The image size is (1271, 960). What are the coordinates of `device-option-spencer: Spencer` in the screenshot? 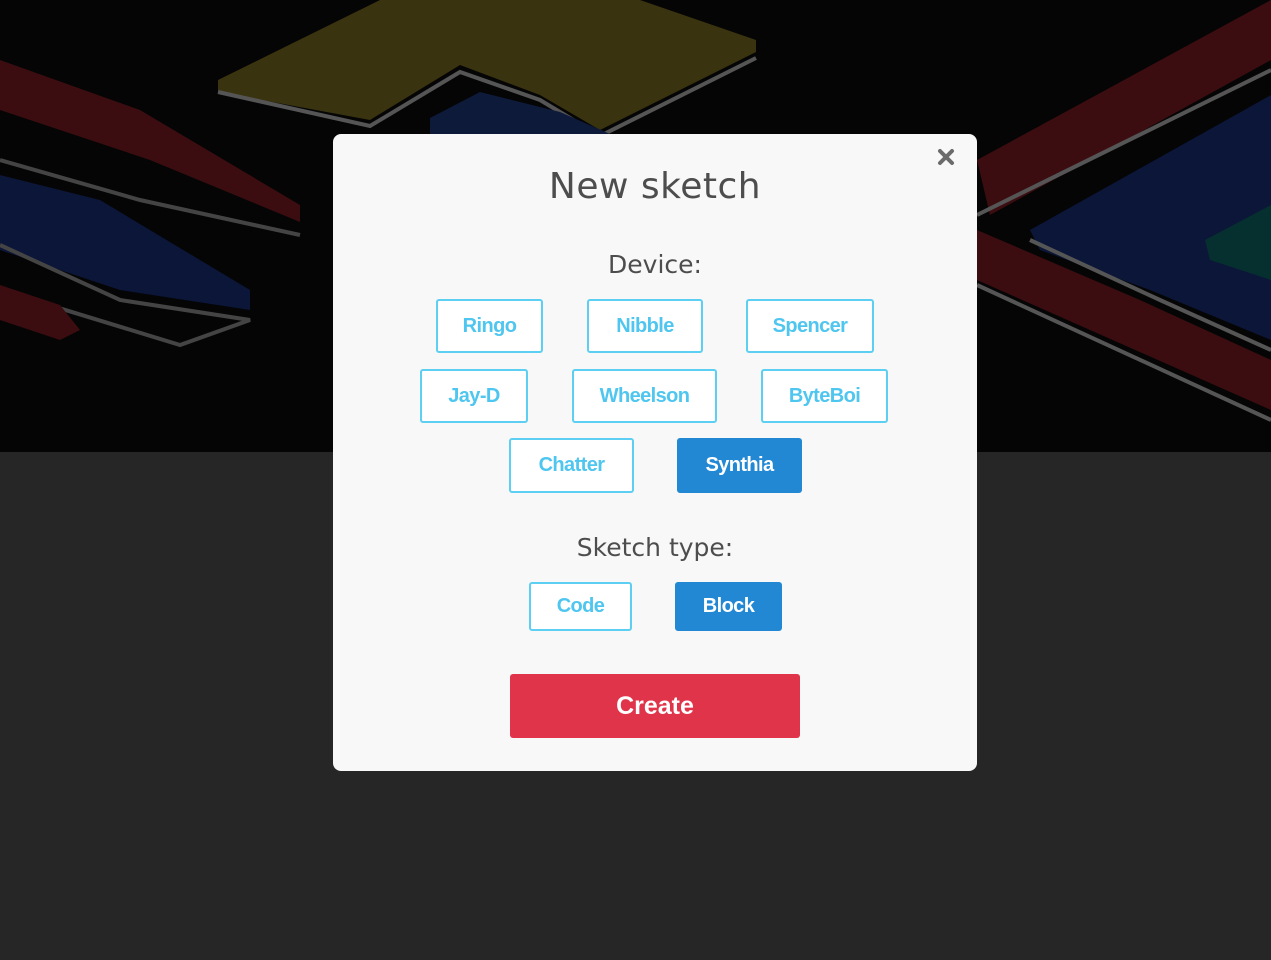 It's located at (810, 326).